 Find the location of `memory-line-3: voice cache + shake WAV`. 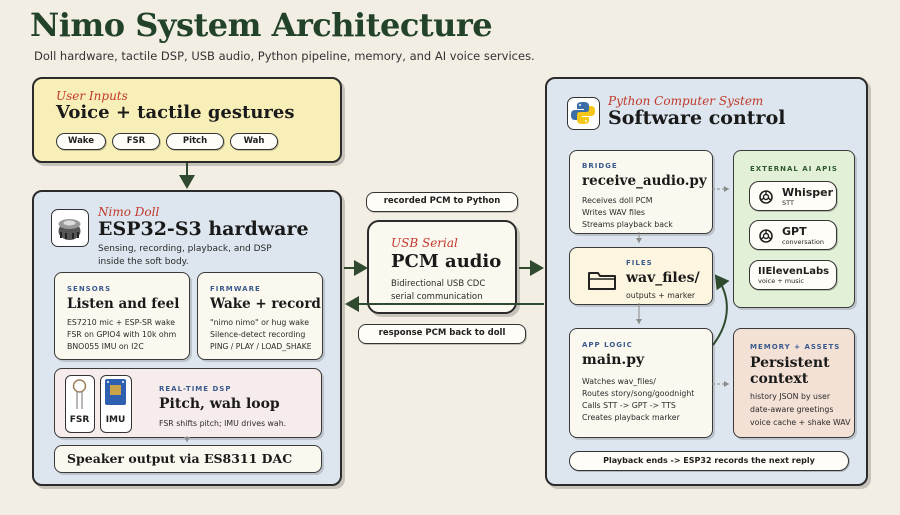

memory-line-3: voice cache + shake WAV is located at coordinates (800, 422).